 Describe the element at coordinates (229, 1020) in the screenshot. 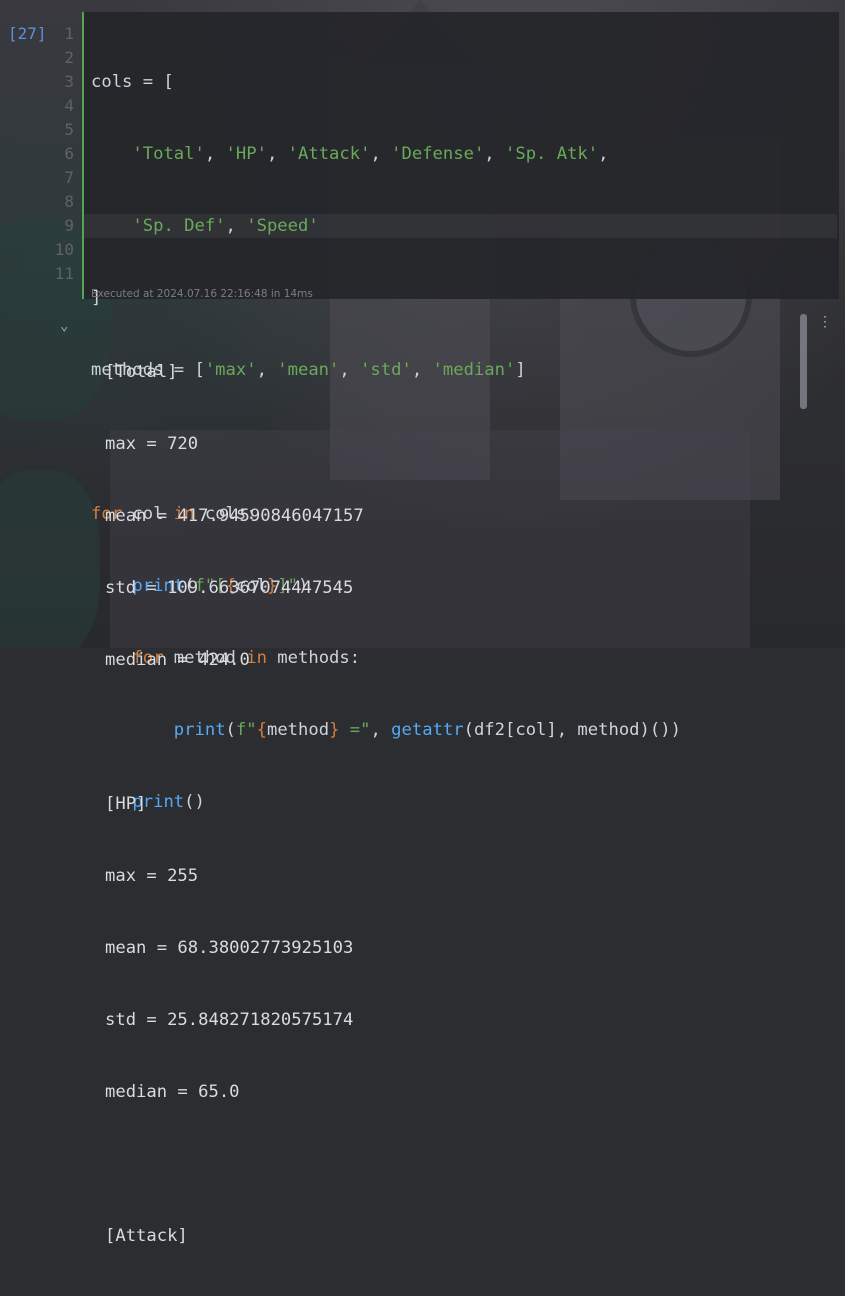

I see `output-line: std = 25.848271820575174` at that location.